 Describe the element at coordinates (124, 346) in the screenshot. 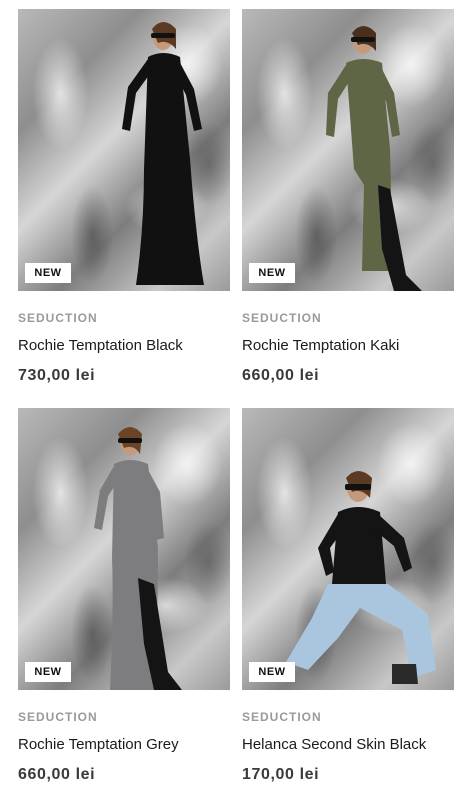

I see `product-title: Rochie Temptation Black` at that location.